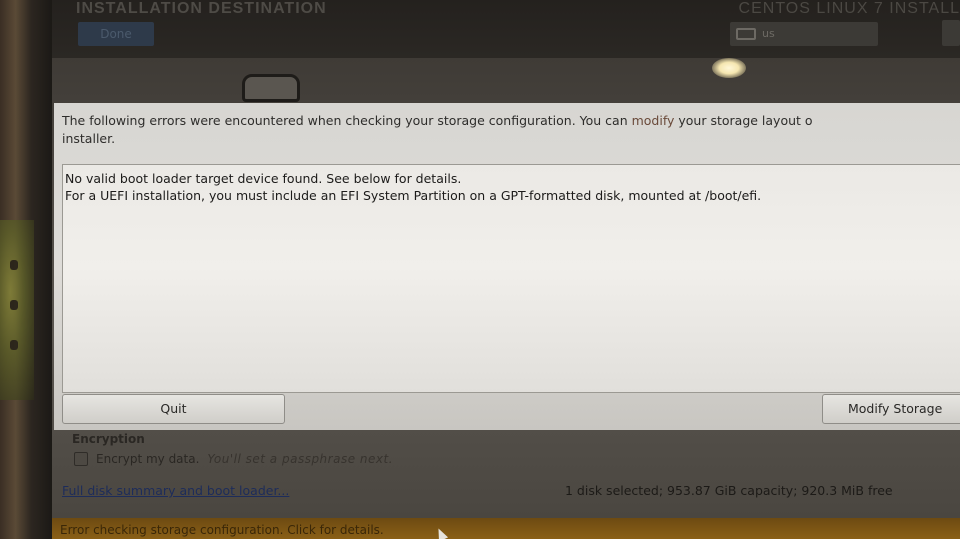 The height and width of the screenshot is (539, 960). What do you see at coordinates (300, 459) in the screenshot?
I see `encrypt-hint: You'll set a passphrase next.` at bounding box center [300, 459].